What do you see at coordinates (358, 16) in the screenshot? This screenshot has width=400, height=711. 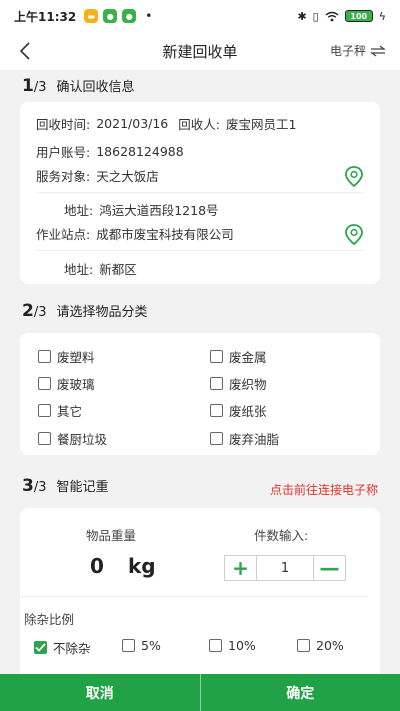 I see `battery-icon: 100` at bounding box center [358, 16].